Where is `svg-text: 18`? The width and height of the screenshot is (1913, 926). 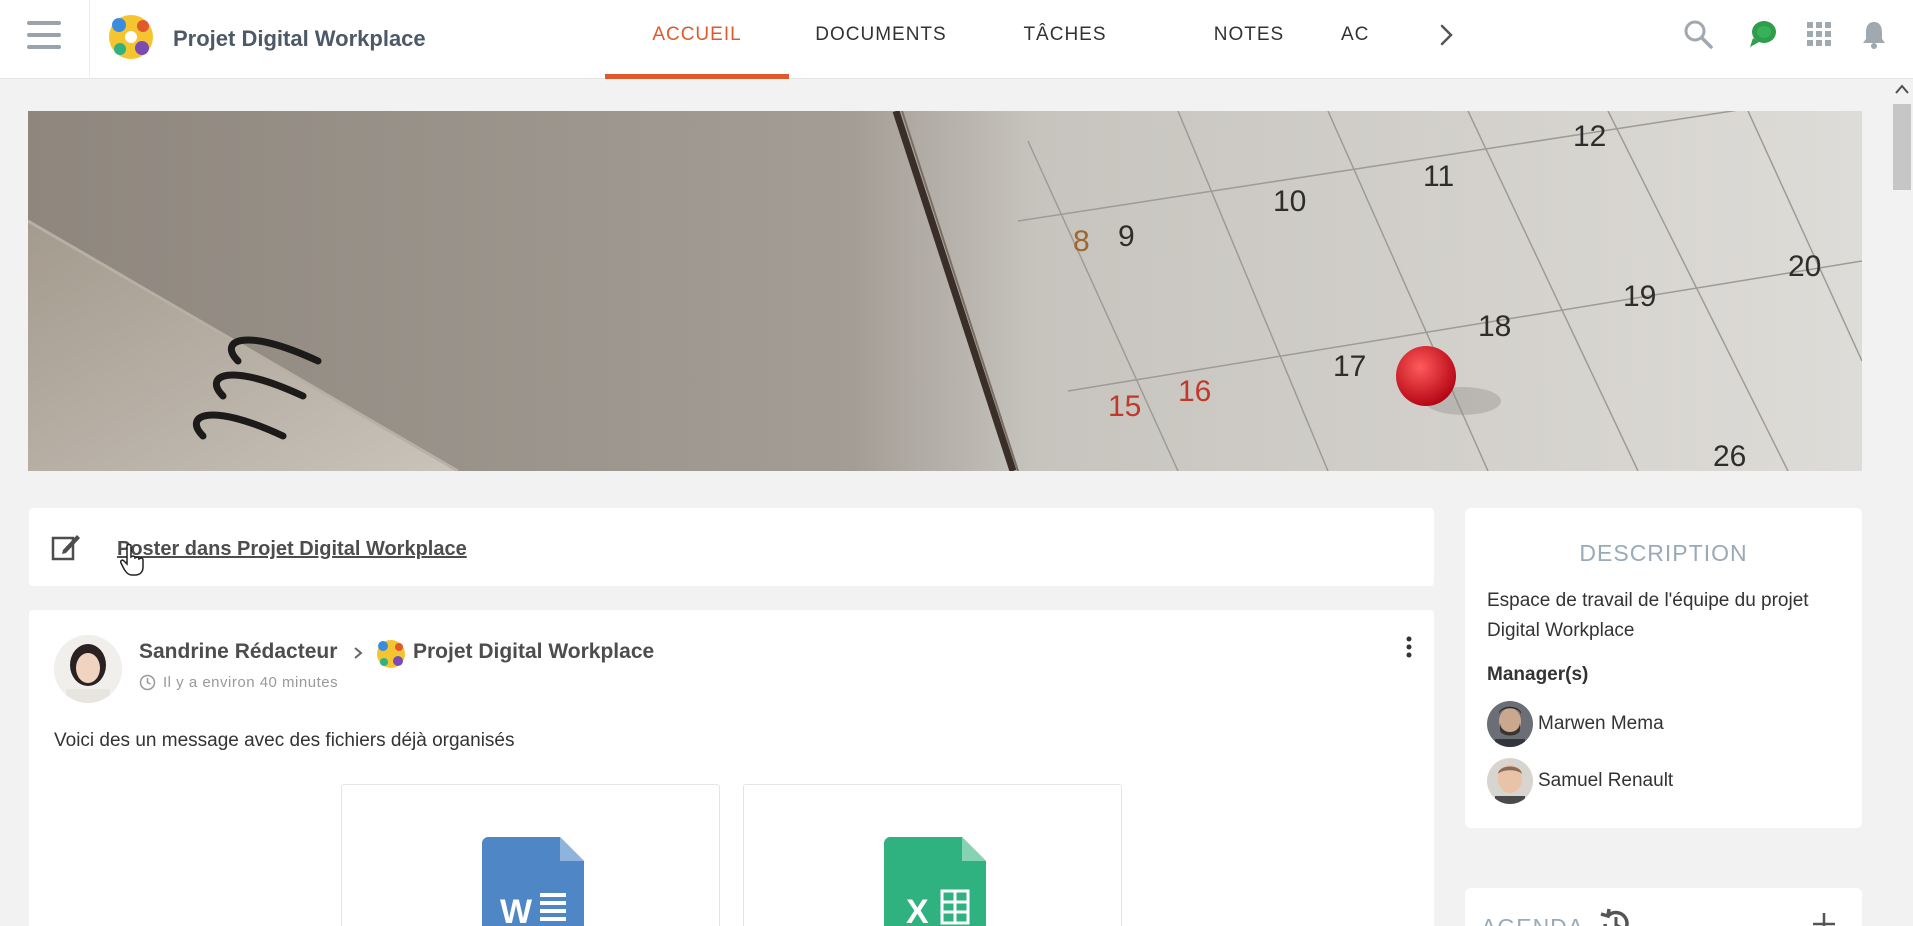 svg-text: 18 is located at coordinates (1494, 326).